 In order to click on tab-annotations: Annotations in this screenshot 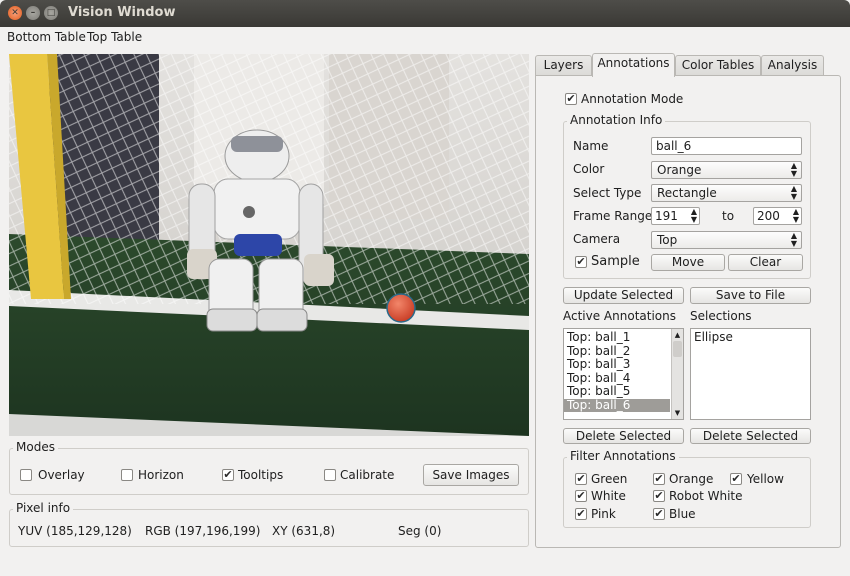, I will do `click(633, 65)`.